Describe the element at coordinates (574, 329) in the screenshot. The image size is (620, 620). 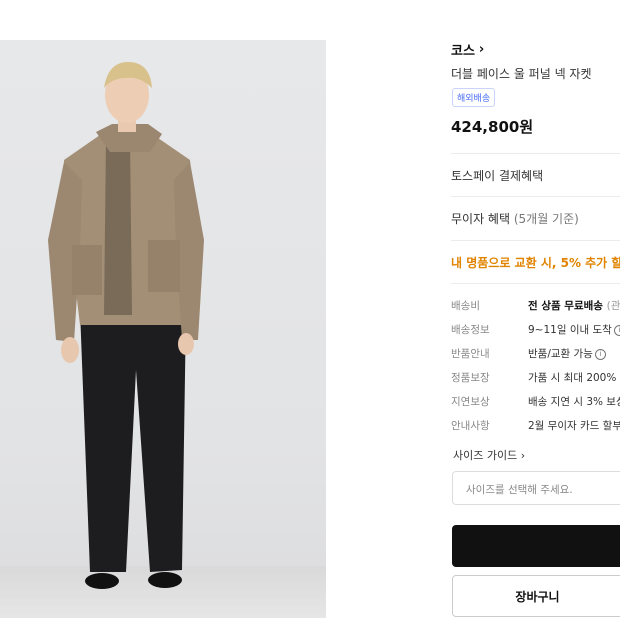
I see `info-value: 9~11일 이내 도착 i` at that location.